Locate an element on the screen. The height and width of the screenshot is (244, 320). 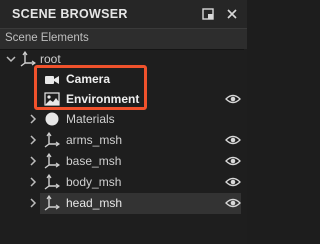
tree-row-mesh: arms_msh is located at coordinates (123, 140).